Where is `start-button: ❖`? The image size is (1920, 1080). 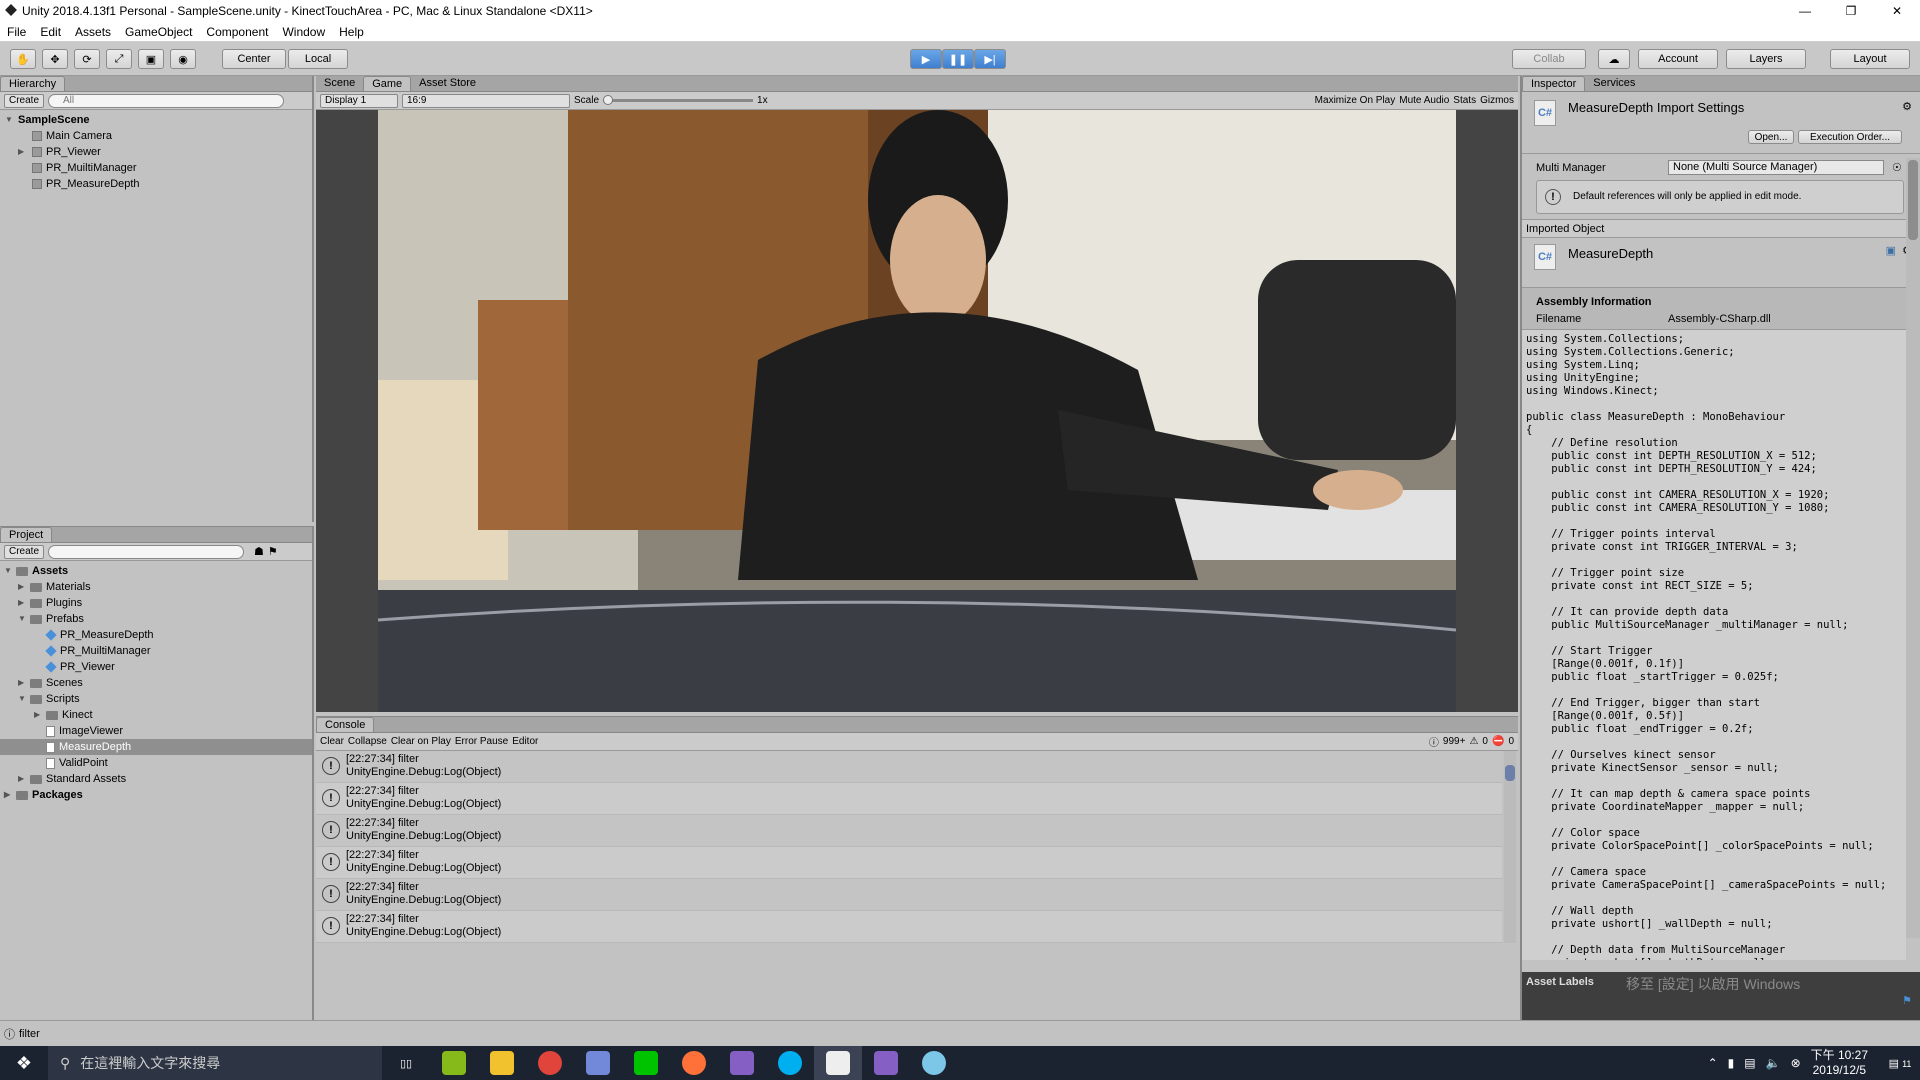 start-button: ❖ is located at coordinates (24, 1063).